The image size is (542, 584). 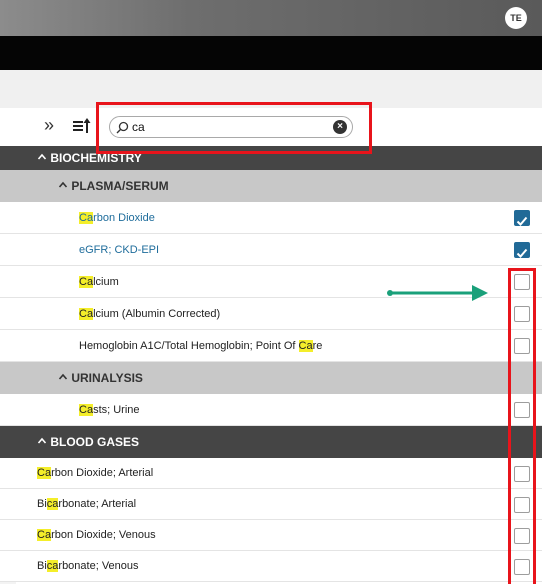 I want to click on subgroup-header-plasma-serum: PLASMA/SERUM, so click(x=271, y=186).